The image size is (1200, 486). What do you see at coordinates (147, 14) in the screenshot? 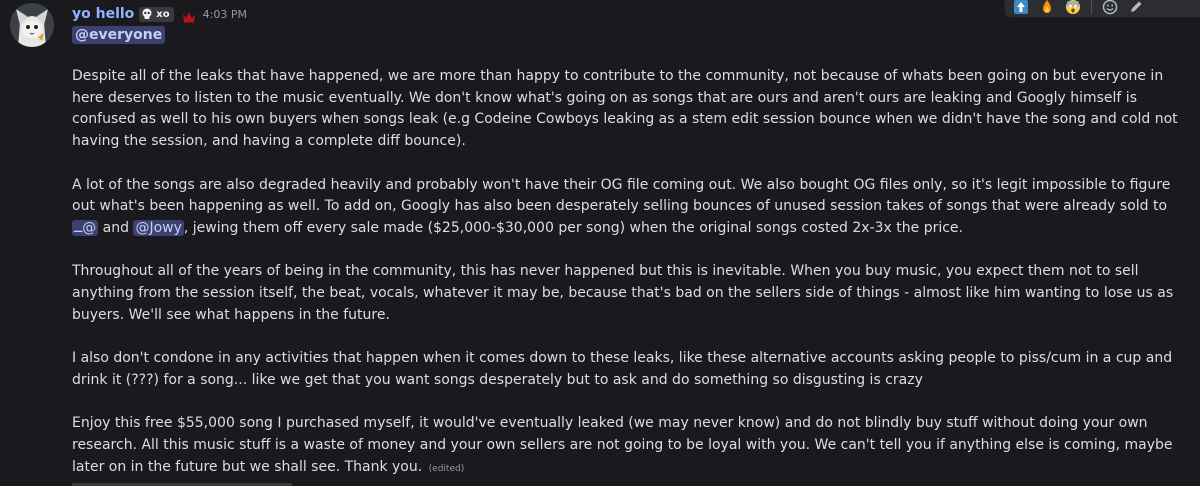
I see `skull-icon` at bounding box center [147, 14].